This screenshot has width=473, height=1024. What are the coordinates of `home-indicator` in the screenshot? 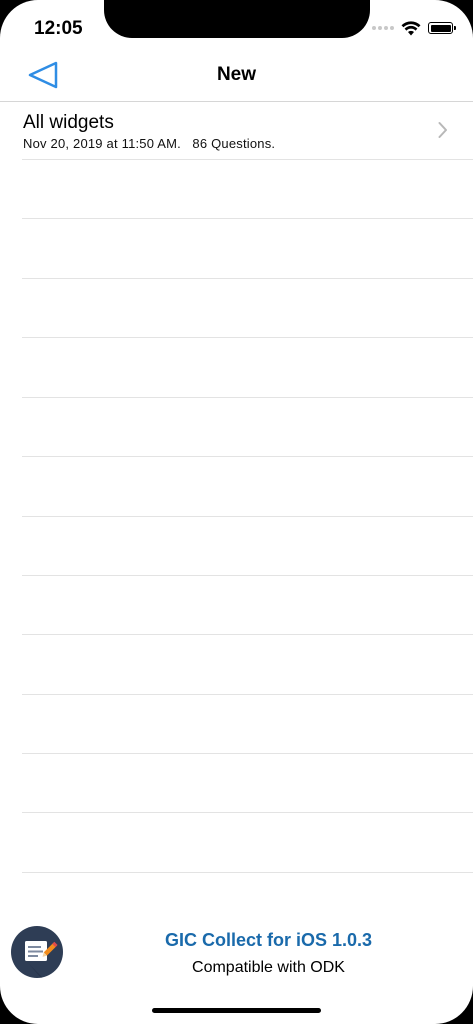 It's located at (236, 1010).